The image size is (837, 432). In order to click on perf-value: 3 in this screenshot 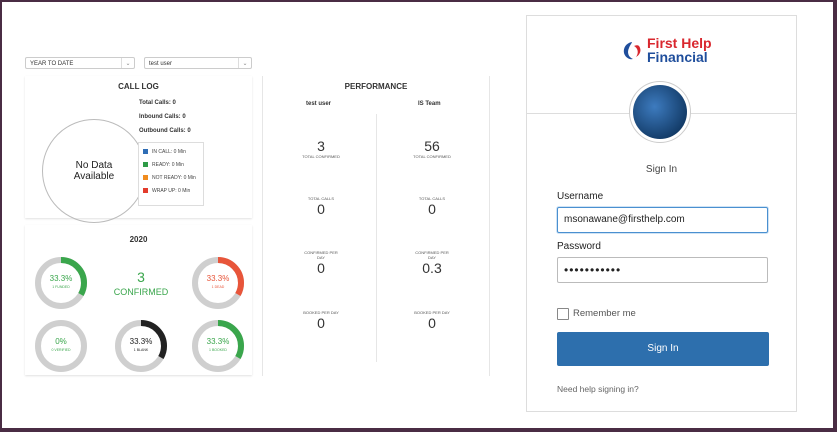, I will do `click(321, 146)`.